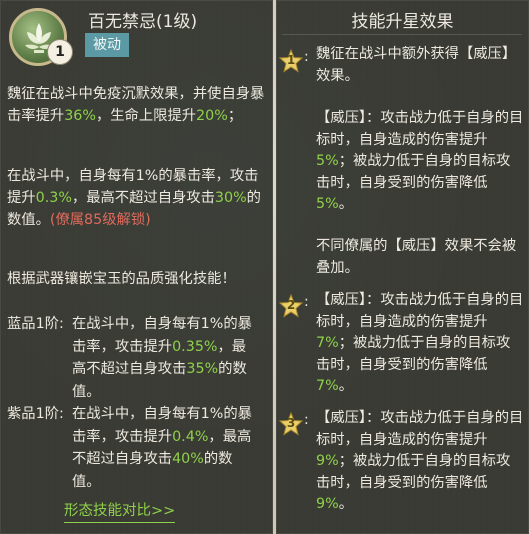 This screenshot has width=529, height=534. I want to click on title-divider, so click(402, 34).